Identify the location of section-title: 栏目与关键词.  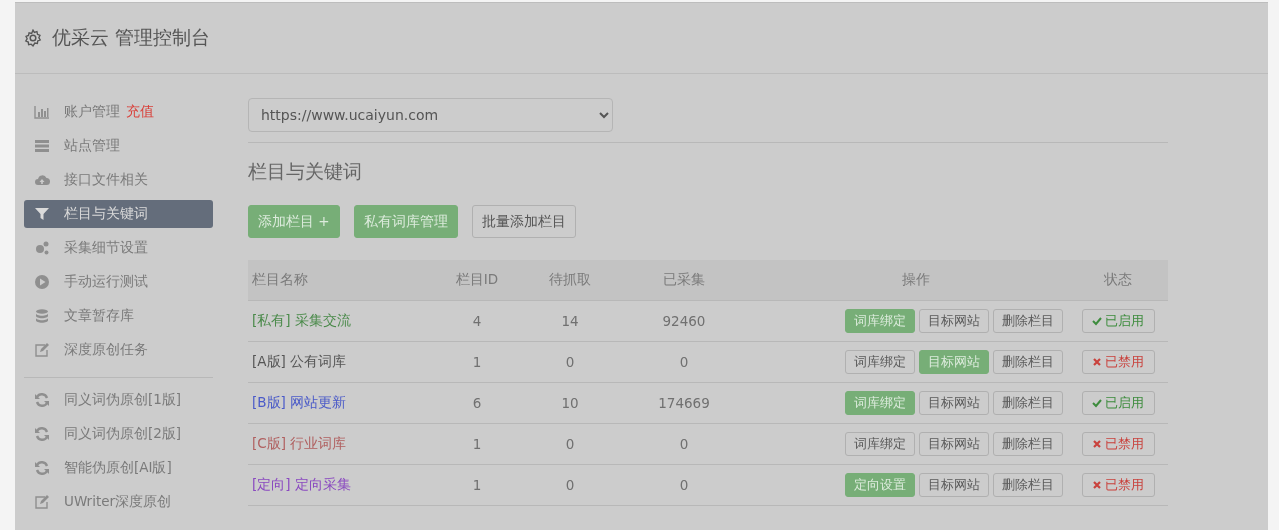
(305, 171).